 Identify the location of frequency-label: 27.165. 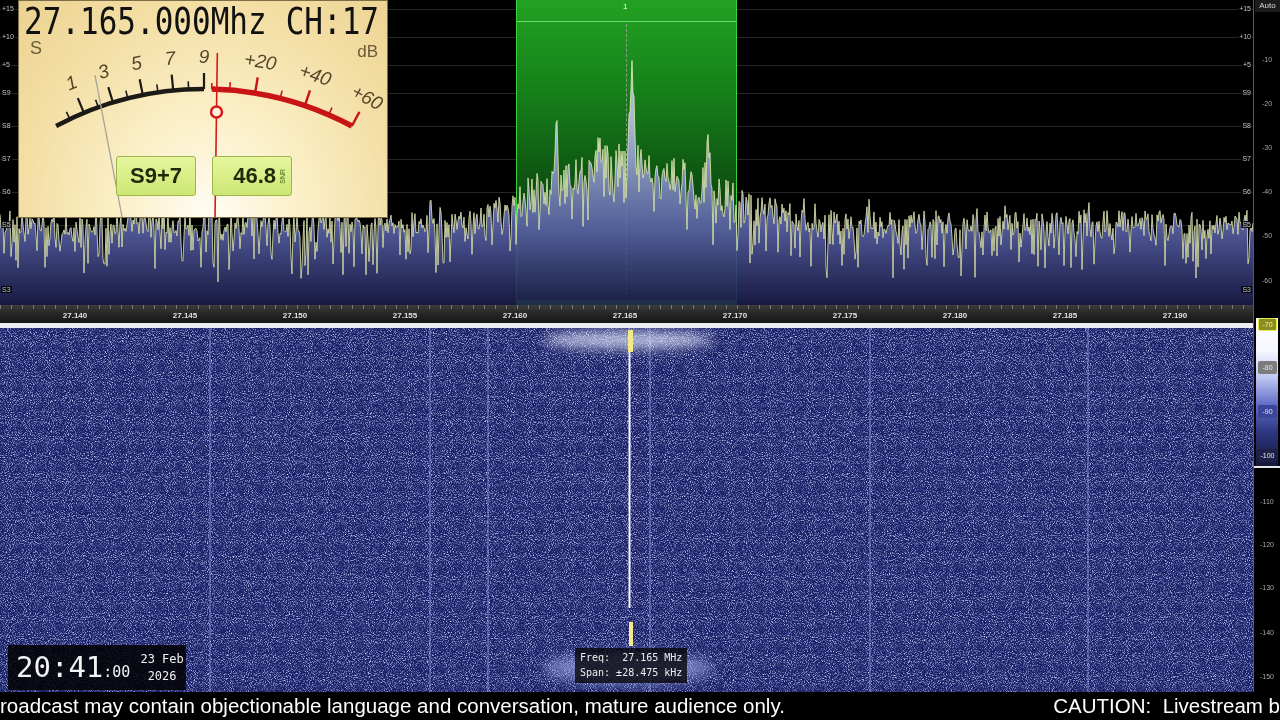
(625, 316).